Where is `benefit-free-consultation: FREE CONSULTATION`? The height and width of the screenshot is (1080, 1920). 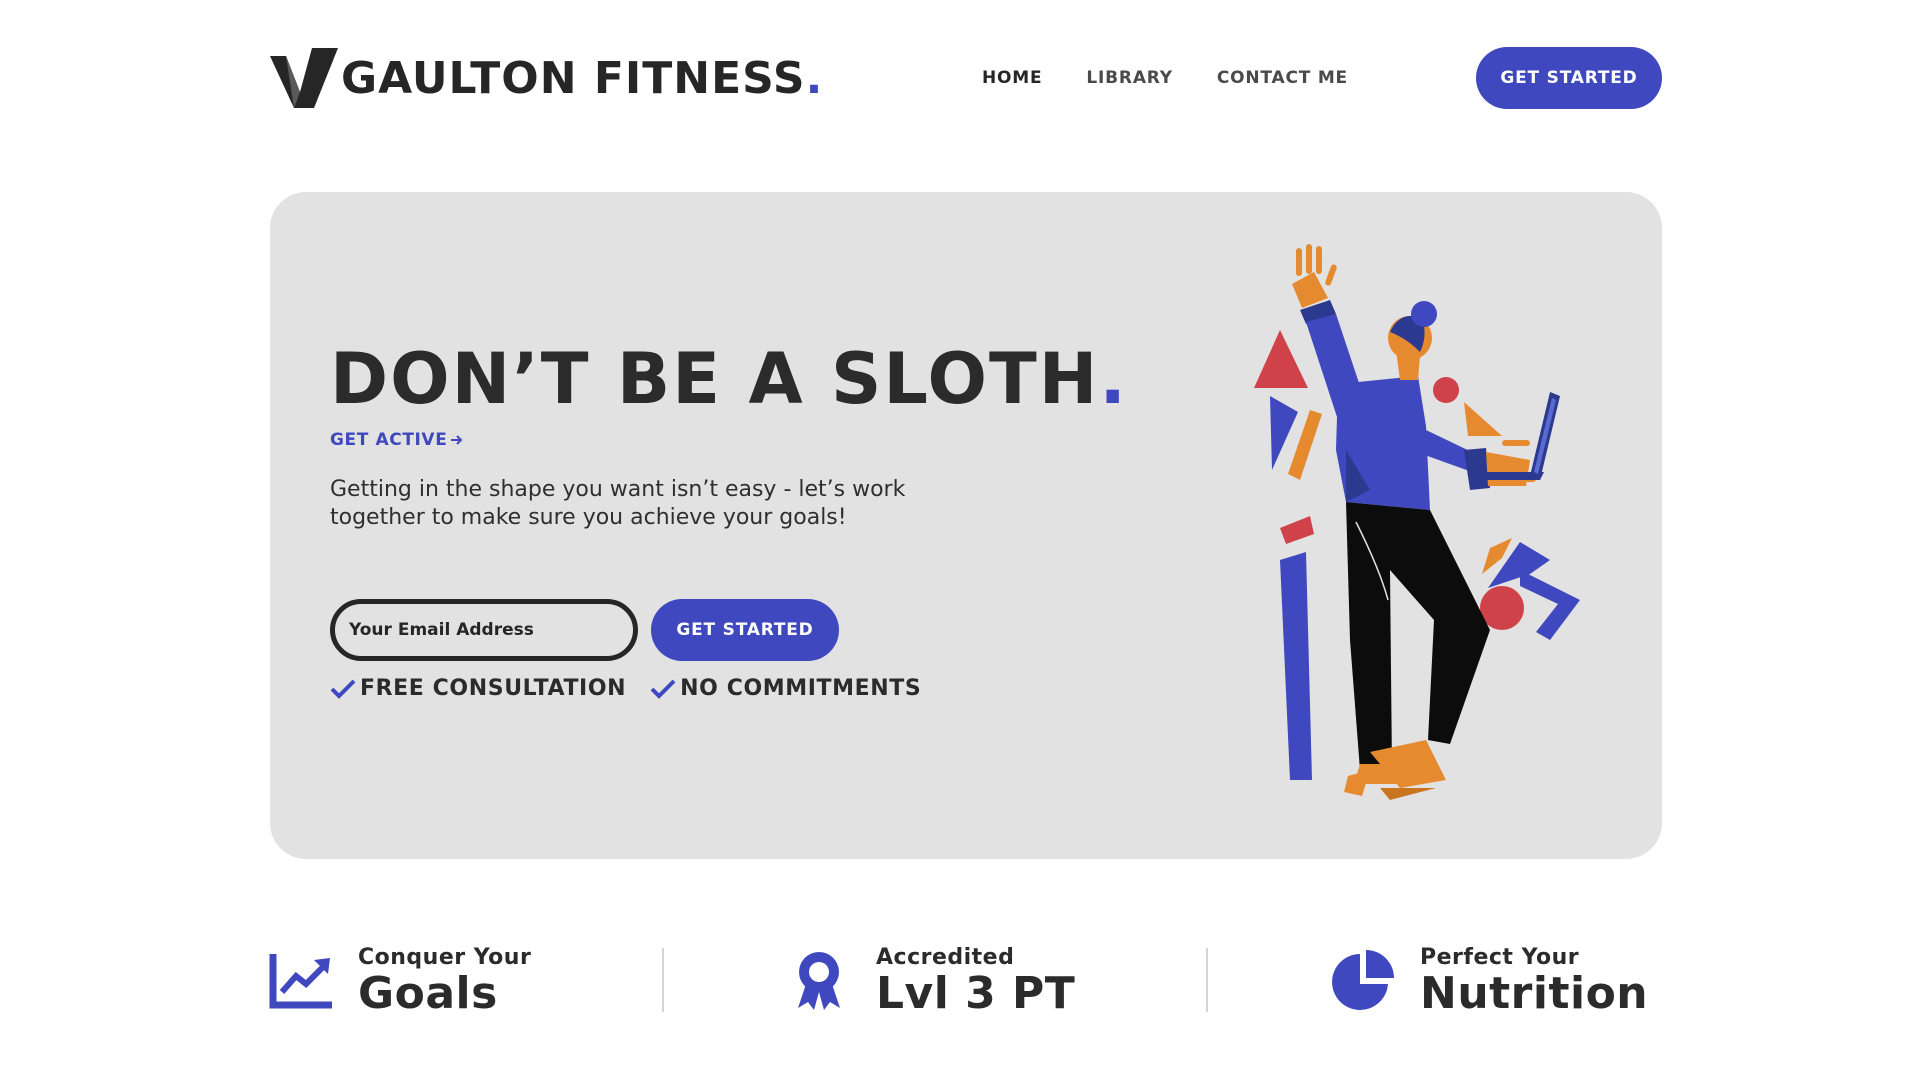 benefit-free-consultation: FREE CONSULTATION is located at coordinates (478, 688).